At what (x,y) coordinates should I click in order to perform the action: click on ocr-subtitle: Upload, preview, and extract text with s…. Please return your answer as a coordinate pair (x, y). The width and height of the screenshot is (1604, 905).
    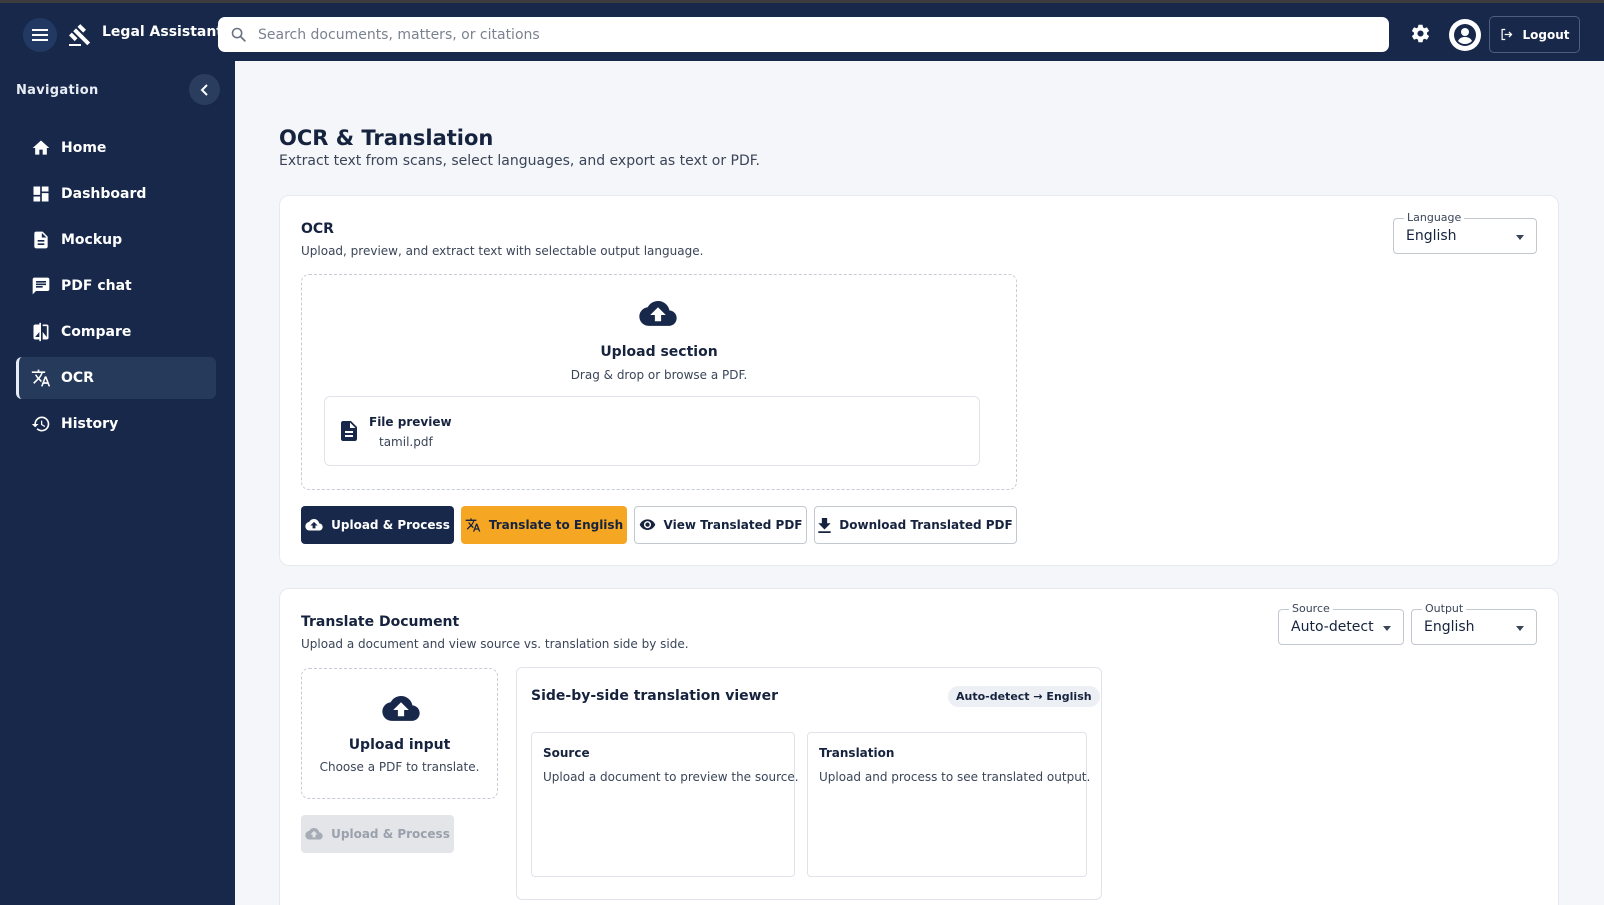
    Looking at the image, I should click on (502, 251).